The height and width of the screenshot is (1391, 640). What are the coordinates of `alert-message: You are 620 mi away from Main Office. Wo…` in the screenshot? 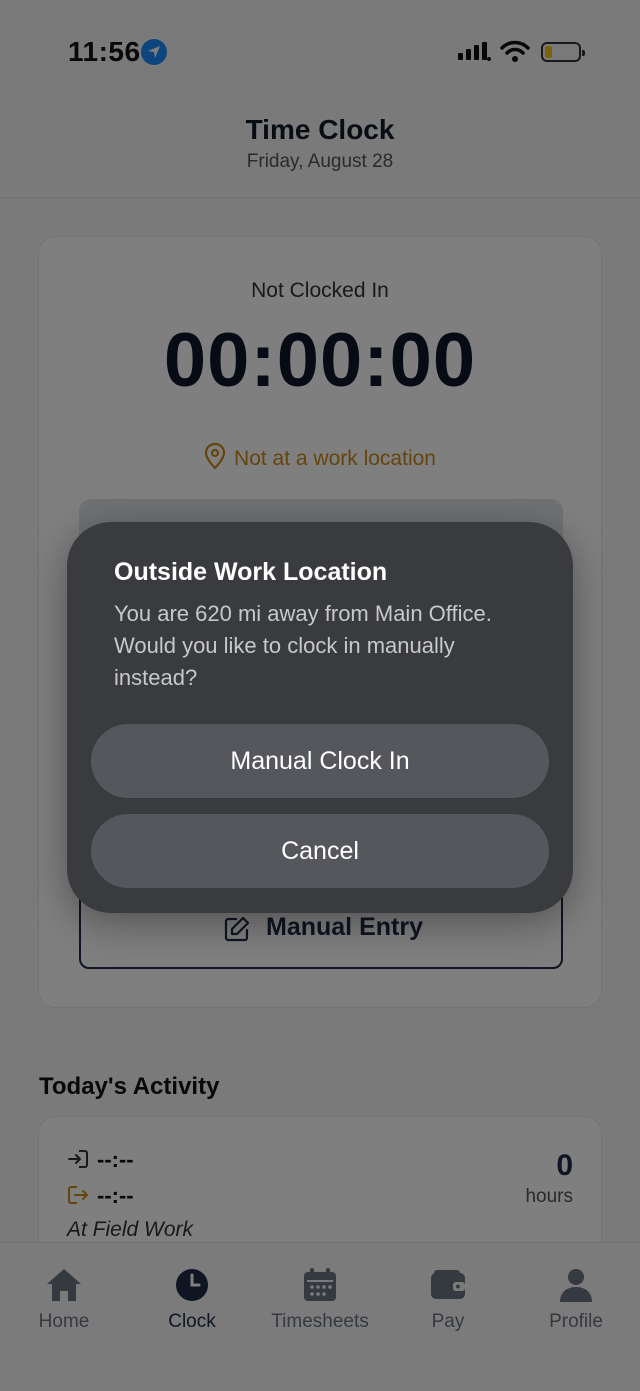 It's located at (303, 645).